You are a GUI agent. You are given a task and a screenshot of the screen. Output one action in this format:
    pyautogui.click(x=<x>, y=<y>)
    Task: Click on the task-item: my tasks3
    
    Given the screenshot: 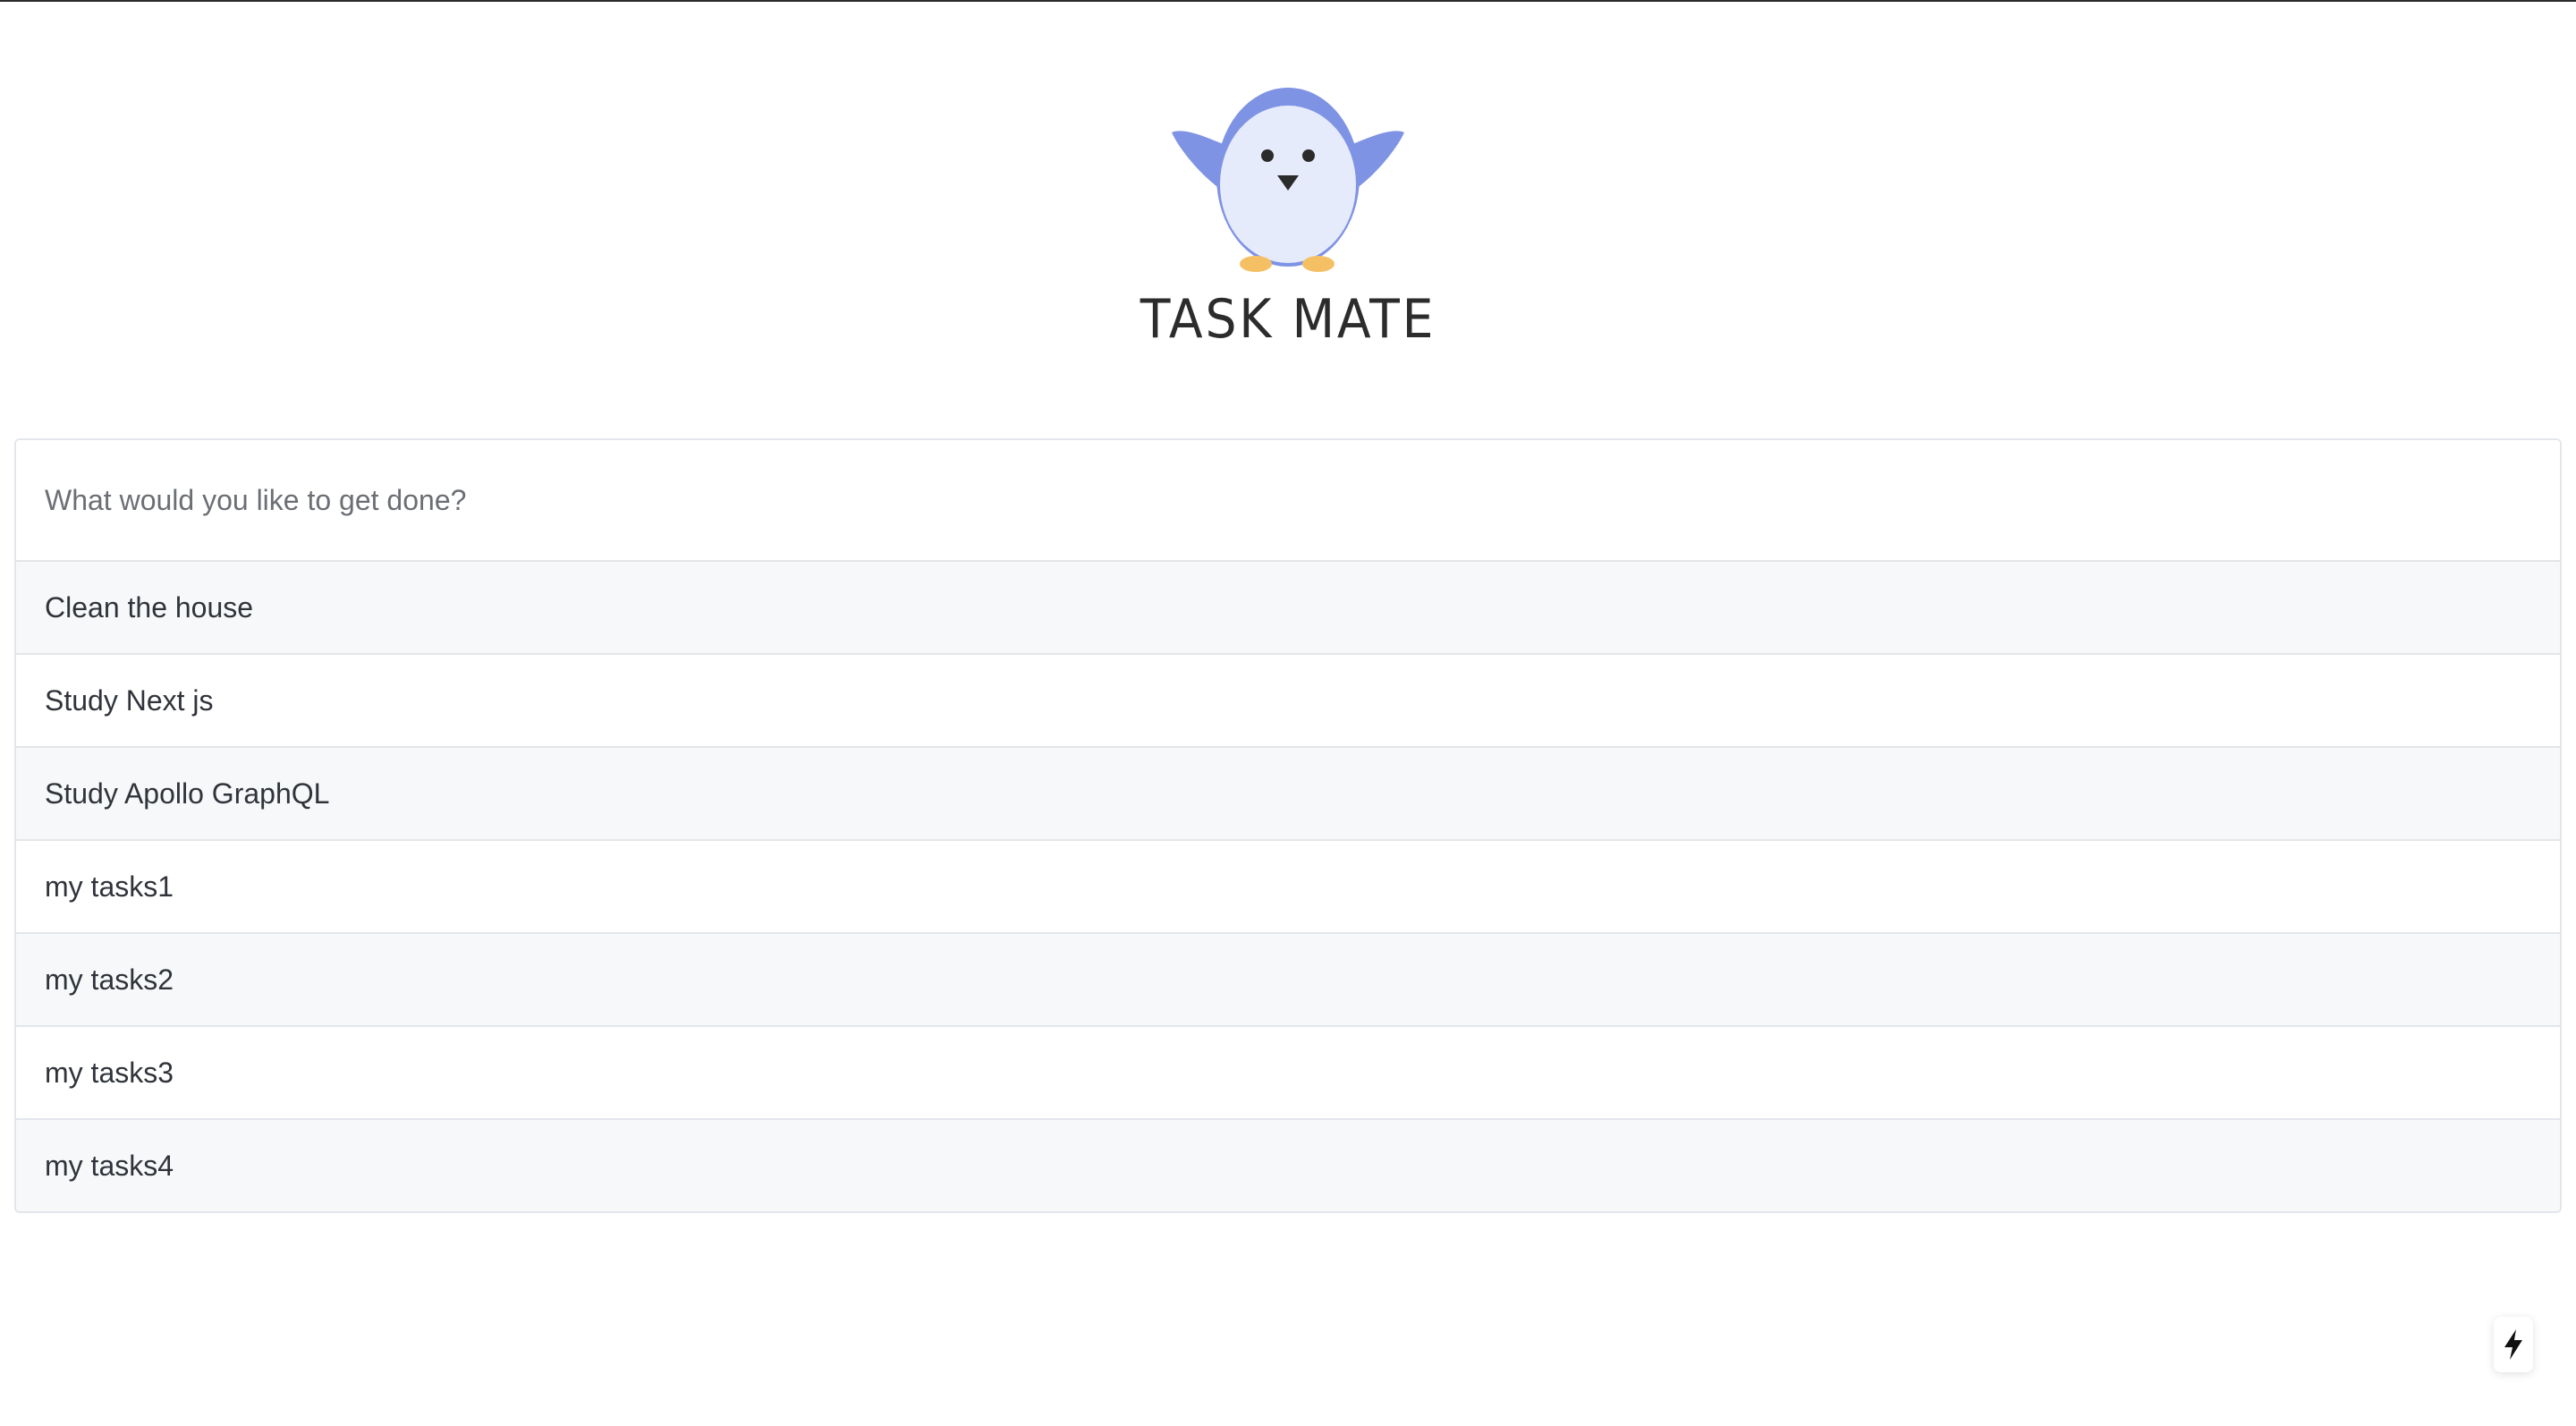 What is the action you would take?
    pyautogui.click(x=1288, y=1074)
    